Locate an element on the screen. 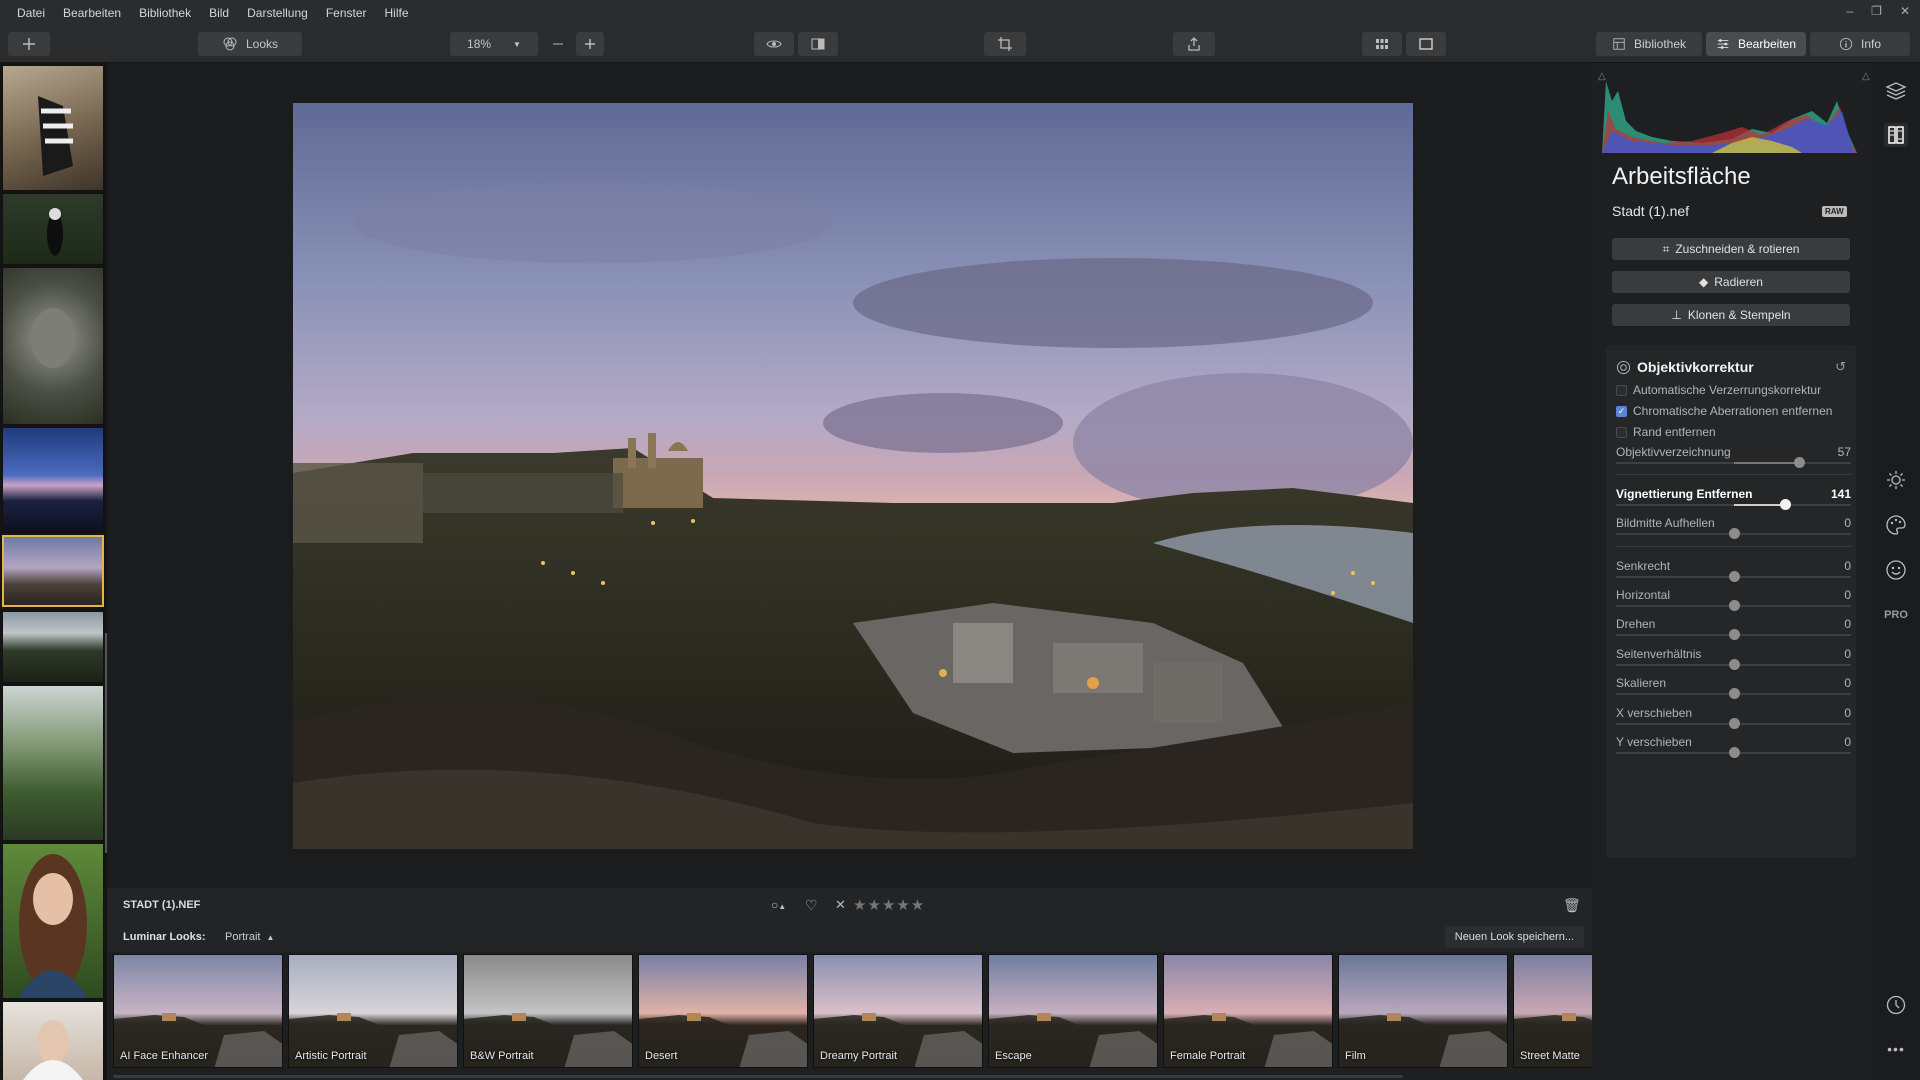 This screenshot has height=1080, width=1920. shadow-clip-icon: △ is located at coordinates (1602, 76).